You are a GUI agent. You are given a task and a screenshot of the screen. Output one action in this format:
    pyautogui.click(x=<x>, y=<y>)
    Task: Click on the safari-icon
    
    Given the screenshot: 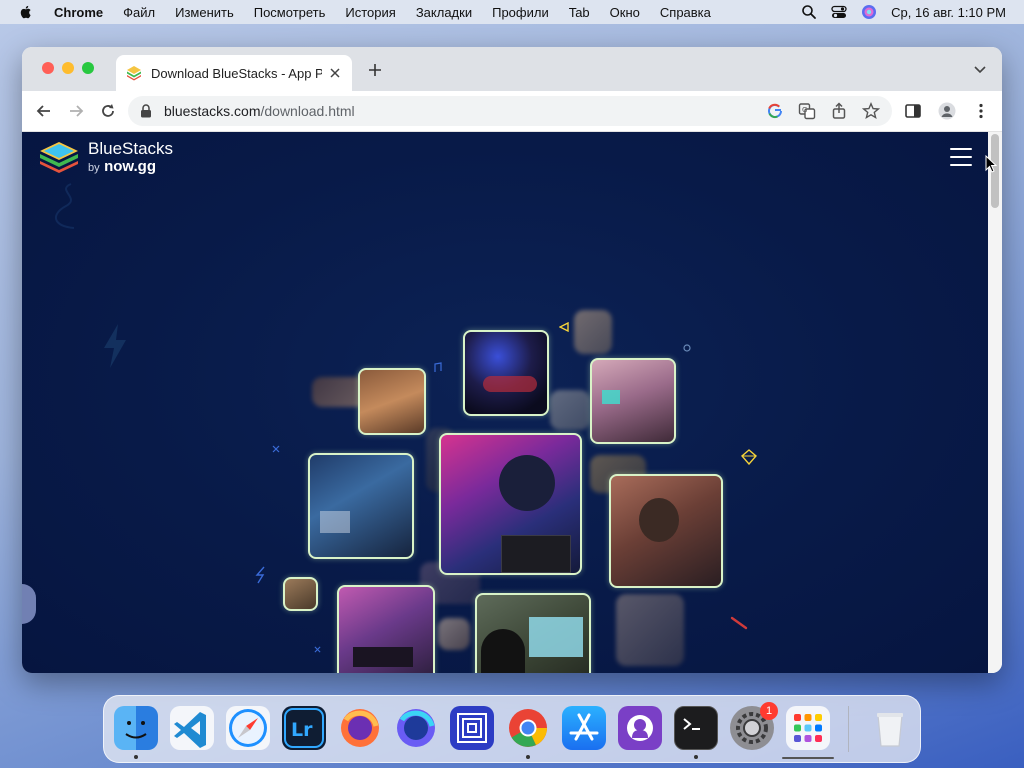 What is the action you would take?
    pyautogui.click(x=248, y=728)
    